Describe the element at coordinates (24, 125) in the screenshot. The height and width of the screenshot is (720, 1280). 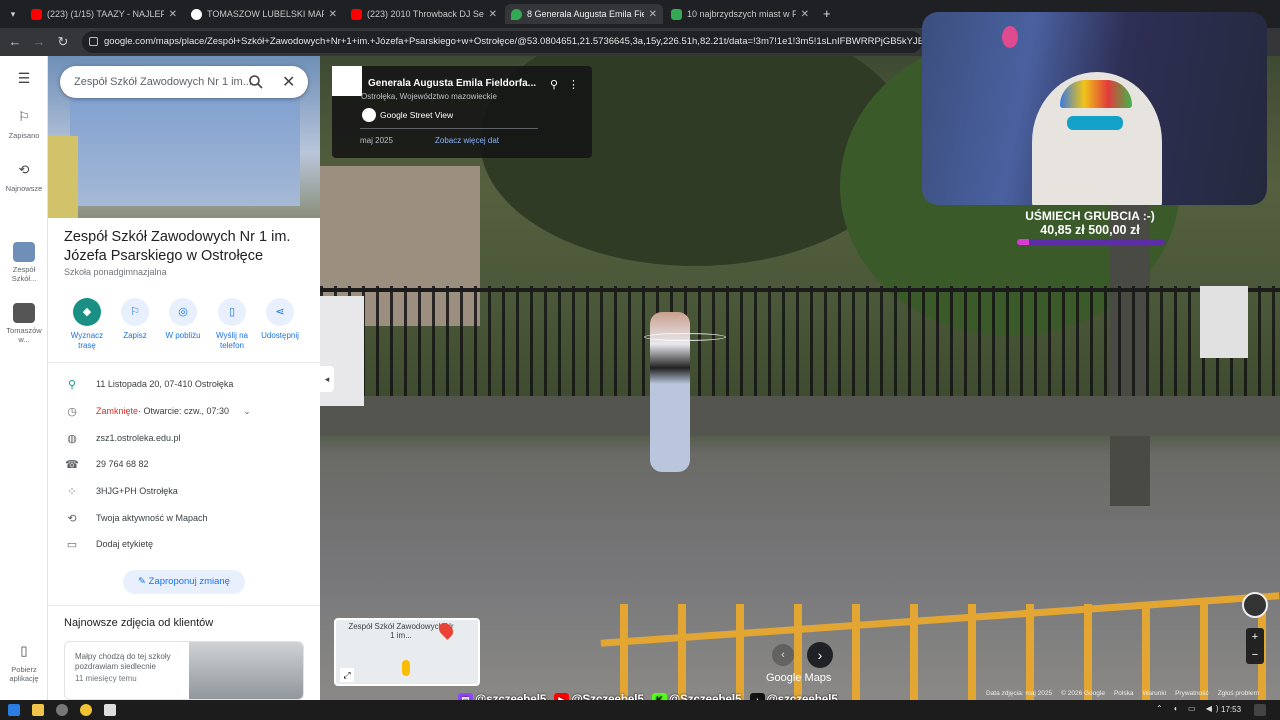
I see `rail-item-saved: ⚐ Zapisano` at that location.